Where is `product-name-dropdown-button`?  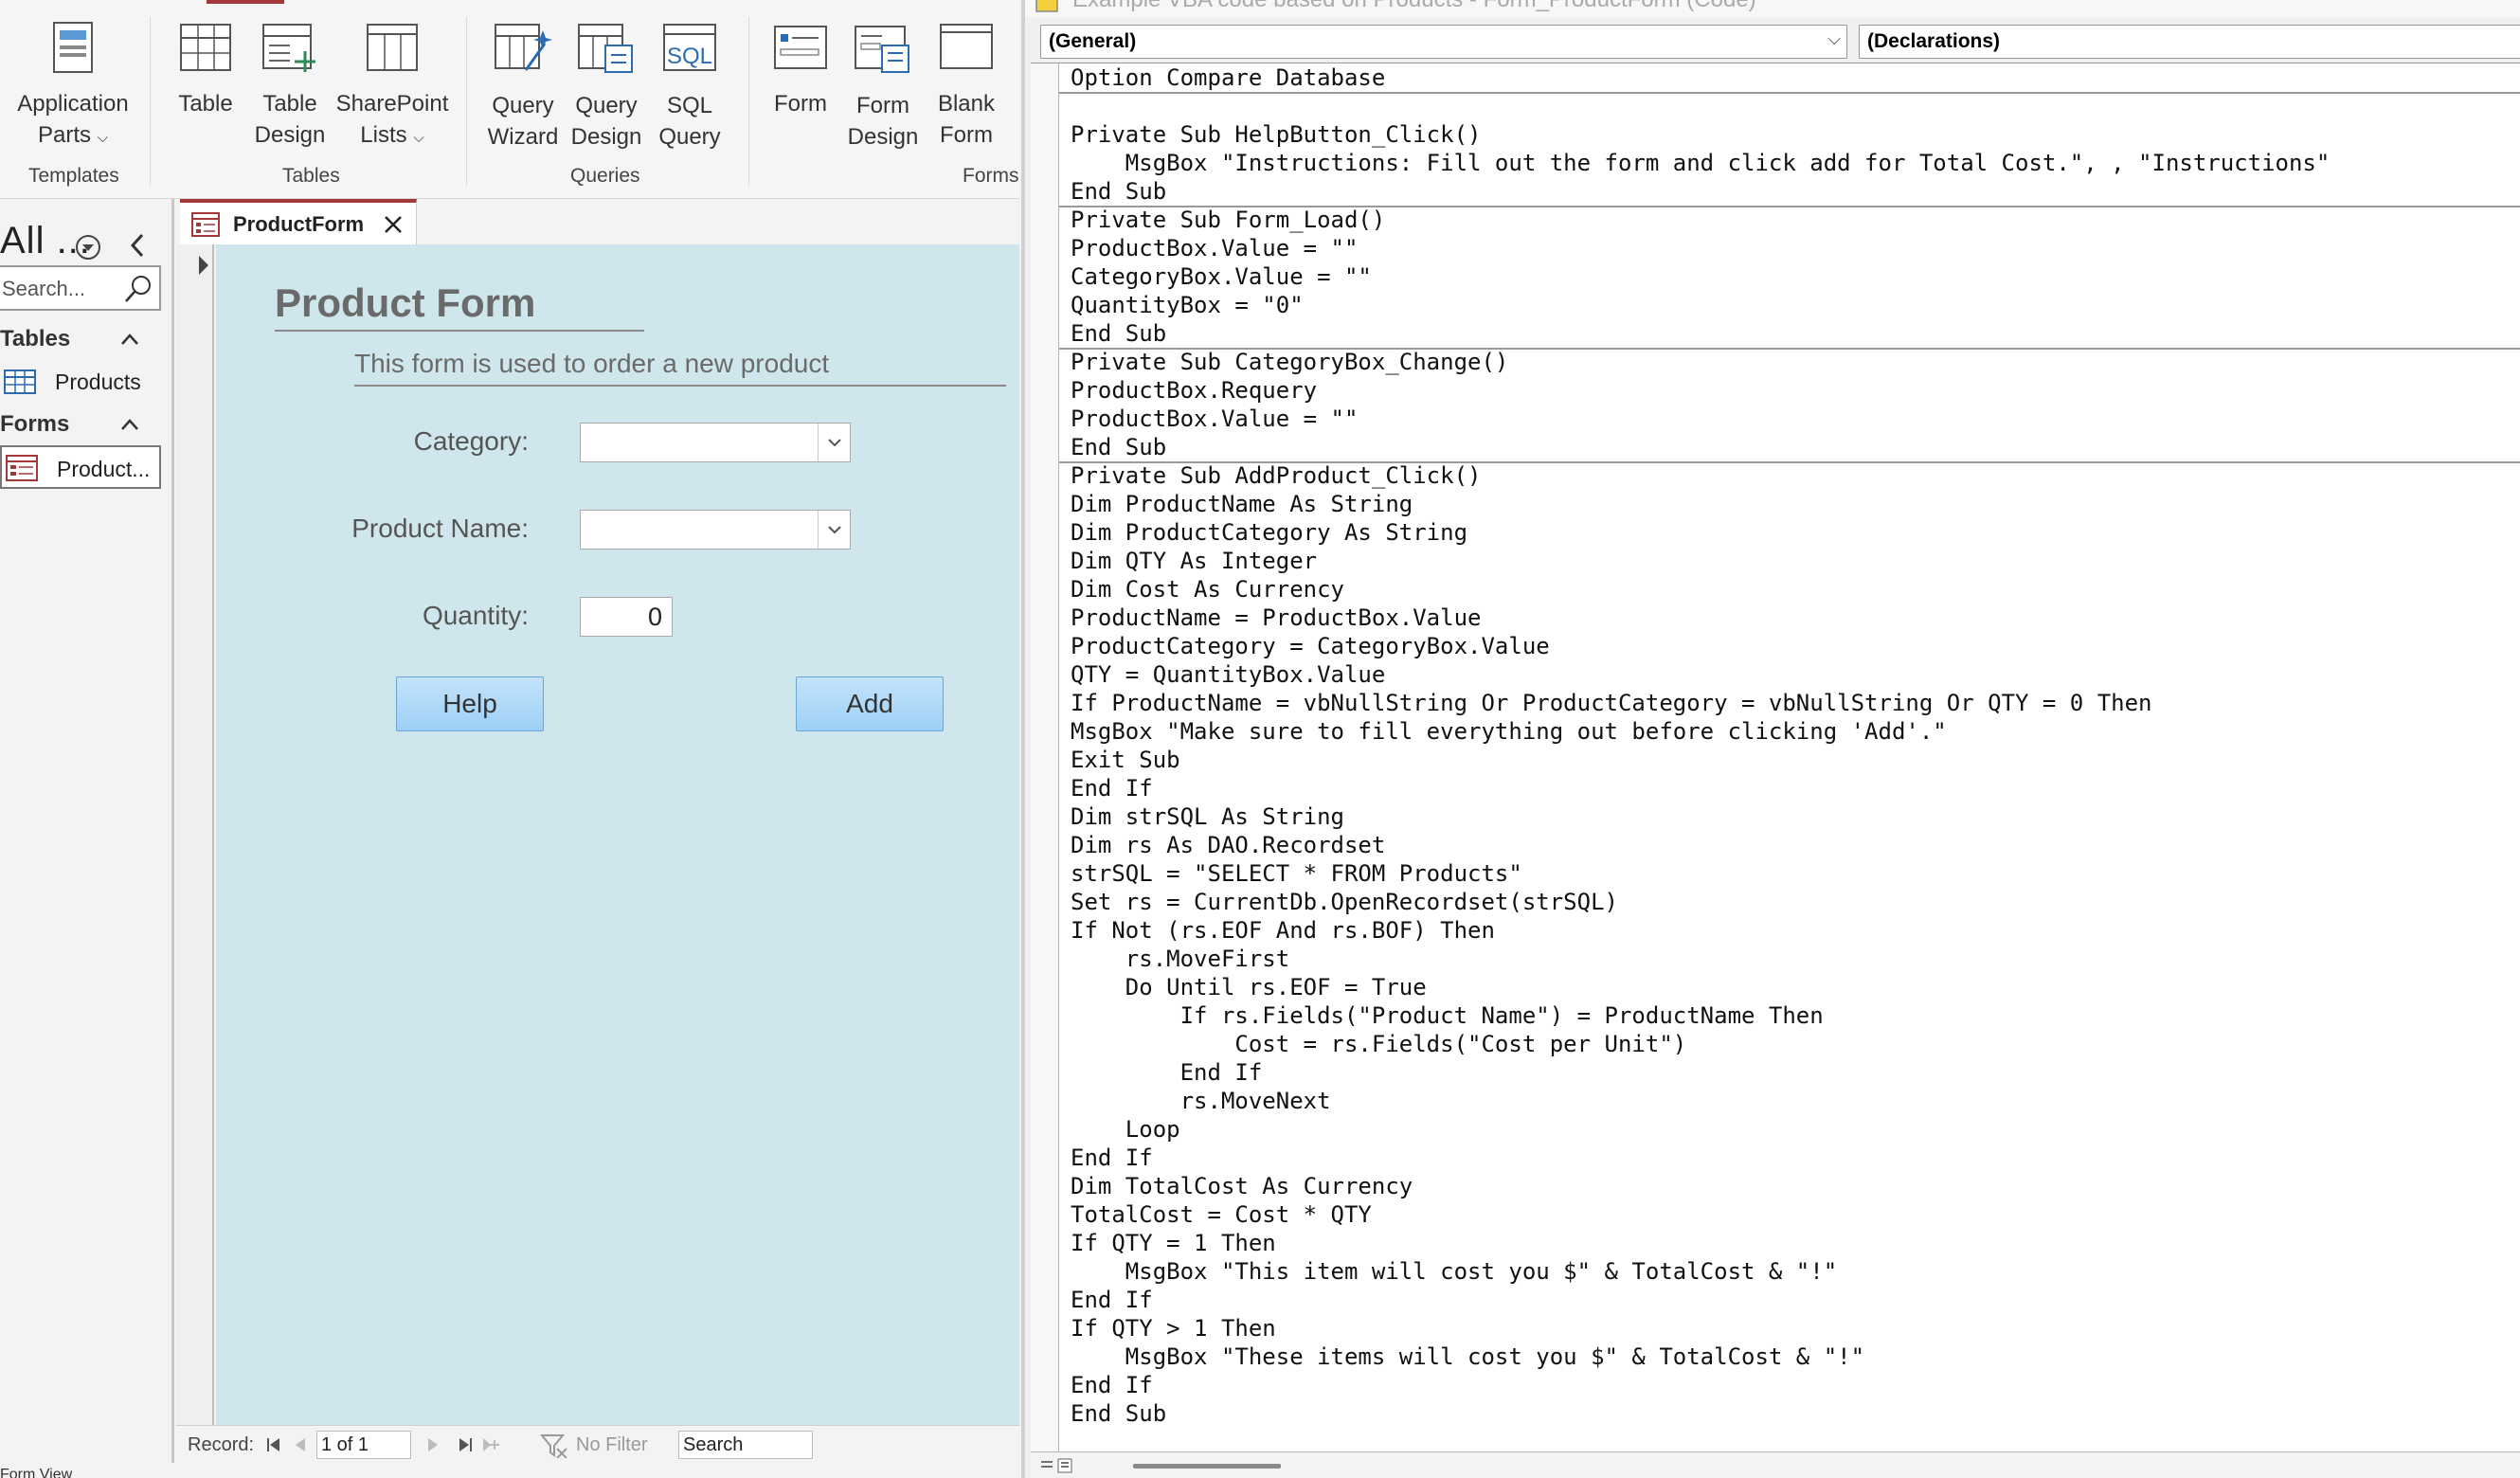 product-name-dropdown-button is located at coordinates (834, 530).